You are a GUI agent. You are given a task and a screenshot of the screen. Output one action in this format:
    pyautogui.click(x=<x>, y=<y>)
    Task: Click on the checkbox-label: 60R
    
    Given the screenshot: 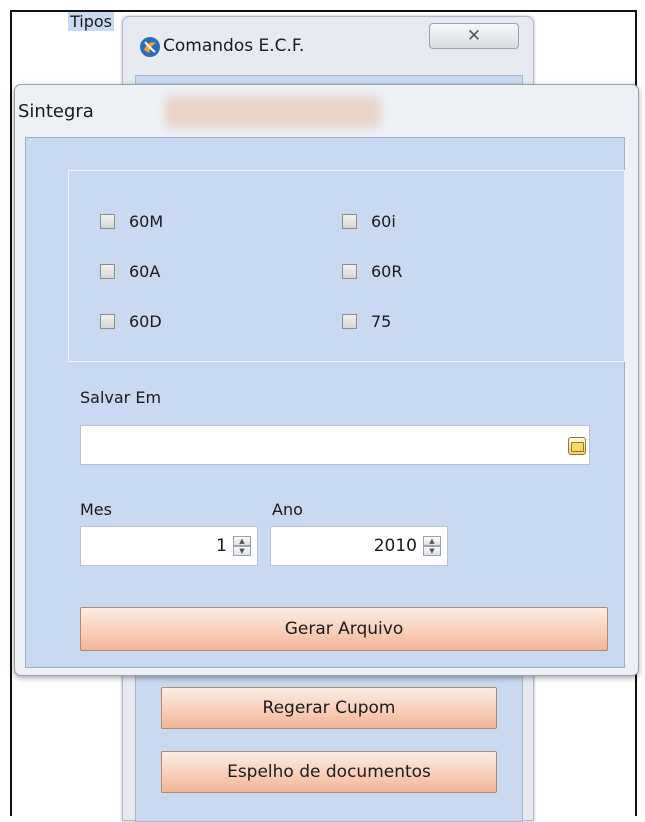 What is the action you would take?
    pyautogui.click(x=387, y=271)
    